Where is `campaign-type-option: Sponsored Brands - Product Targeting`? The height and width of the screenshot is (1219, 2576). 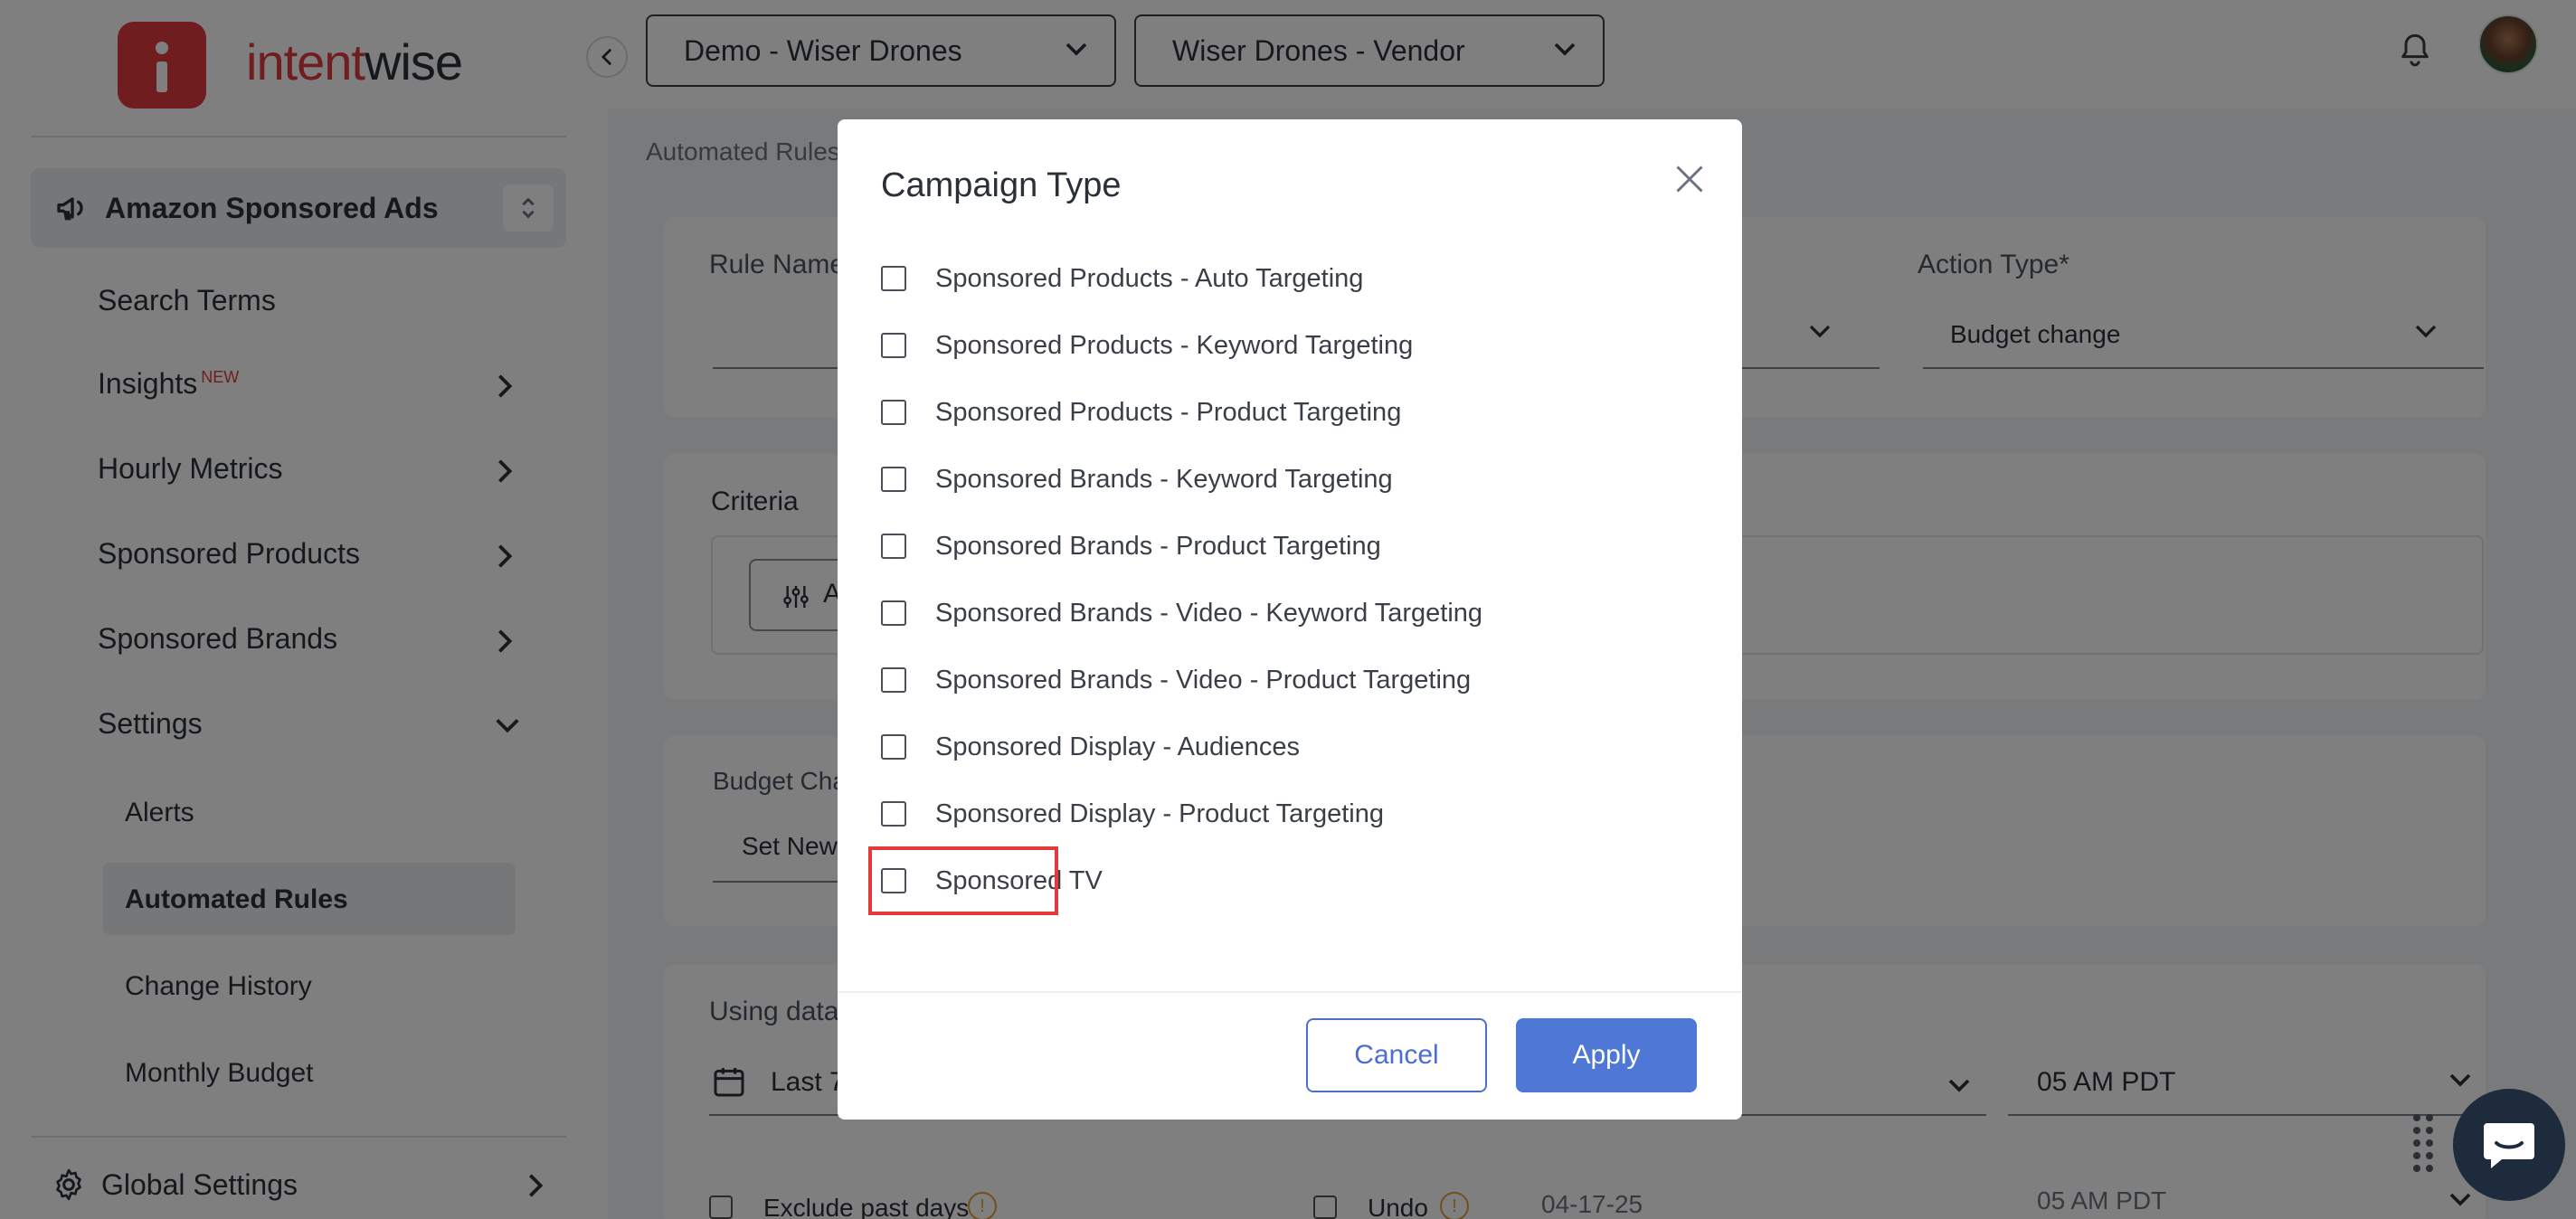 campaign-type-option: Sponsored Brands - Product Targeting is located at coordinates (1131, 546).